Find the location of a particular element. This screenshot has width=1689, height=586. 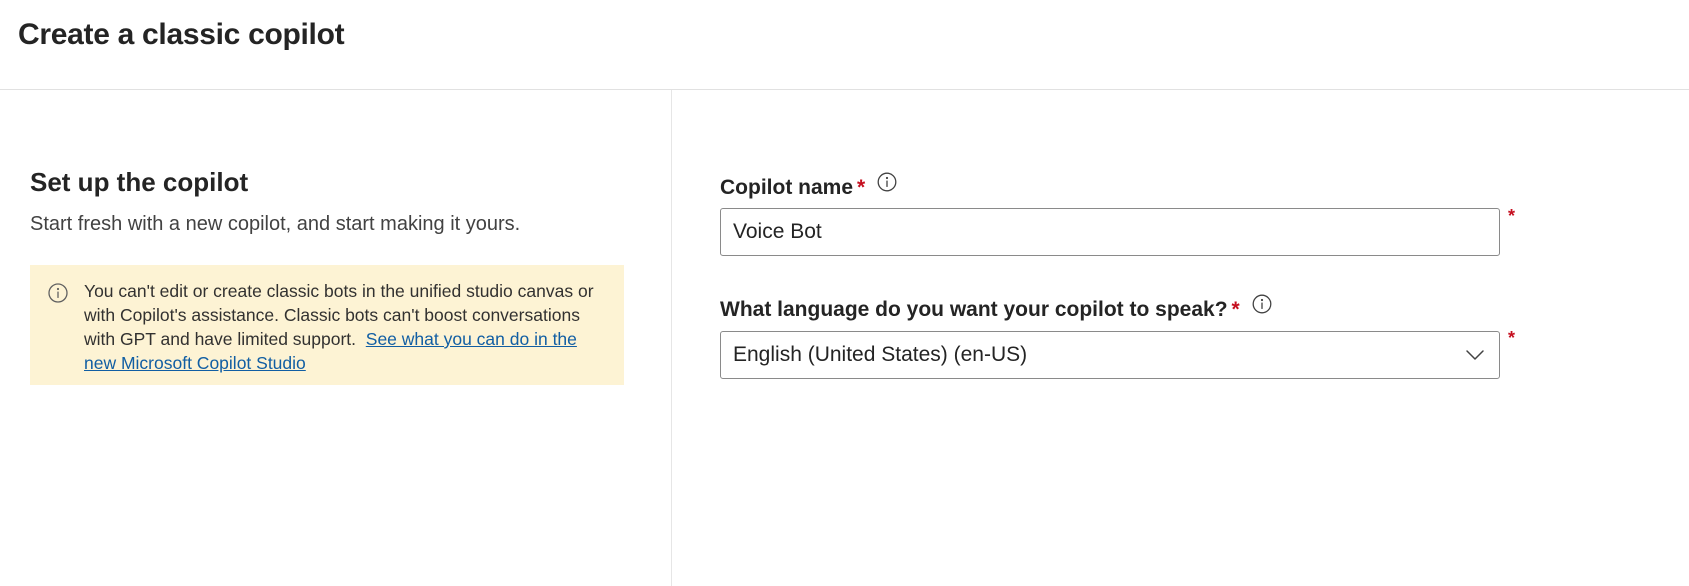

language-dropdown: English (United States) (en-US) is located at coordinates (1110, 355).